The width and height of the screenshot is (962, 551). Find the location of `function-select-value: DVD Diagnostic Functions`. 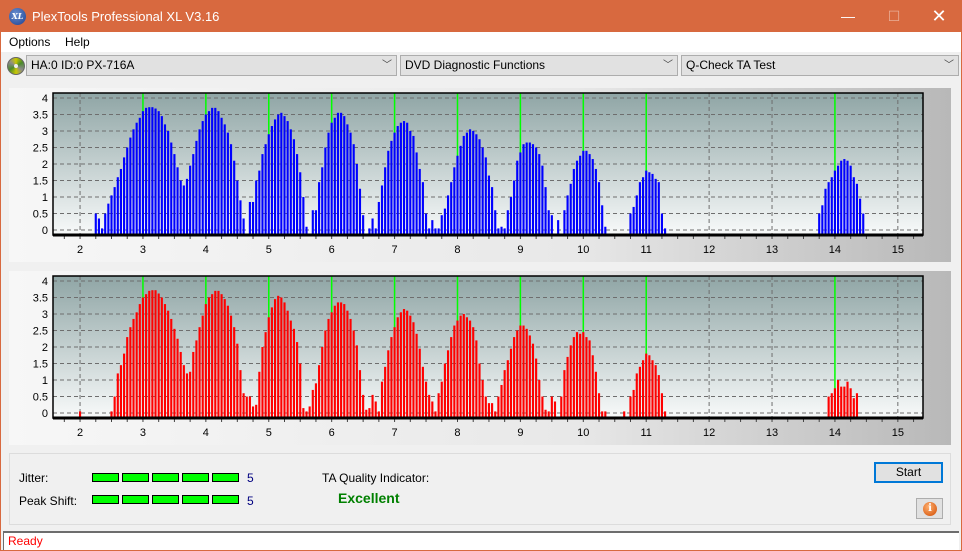

function-select-value: DVD Diagnostic Functions is located at coordinates (475, 65).